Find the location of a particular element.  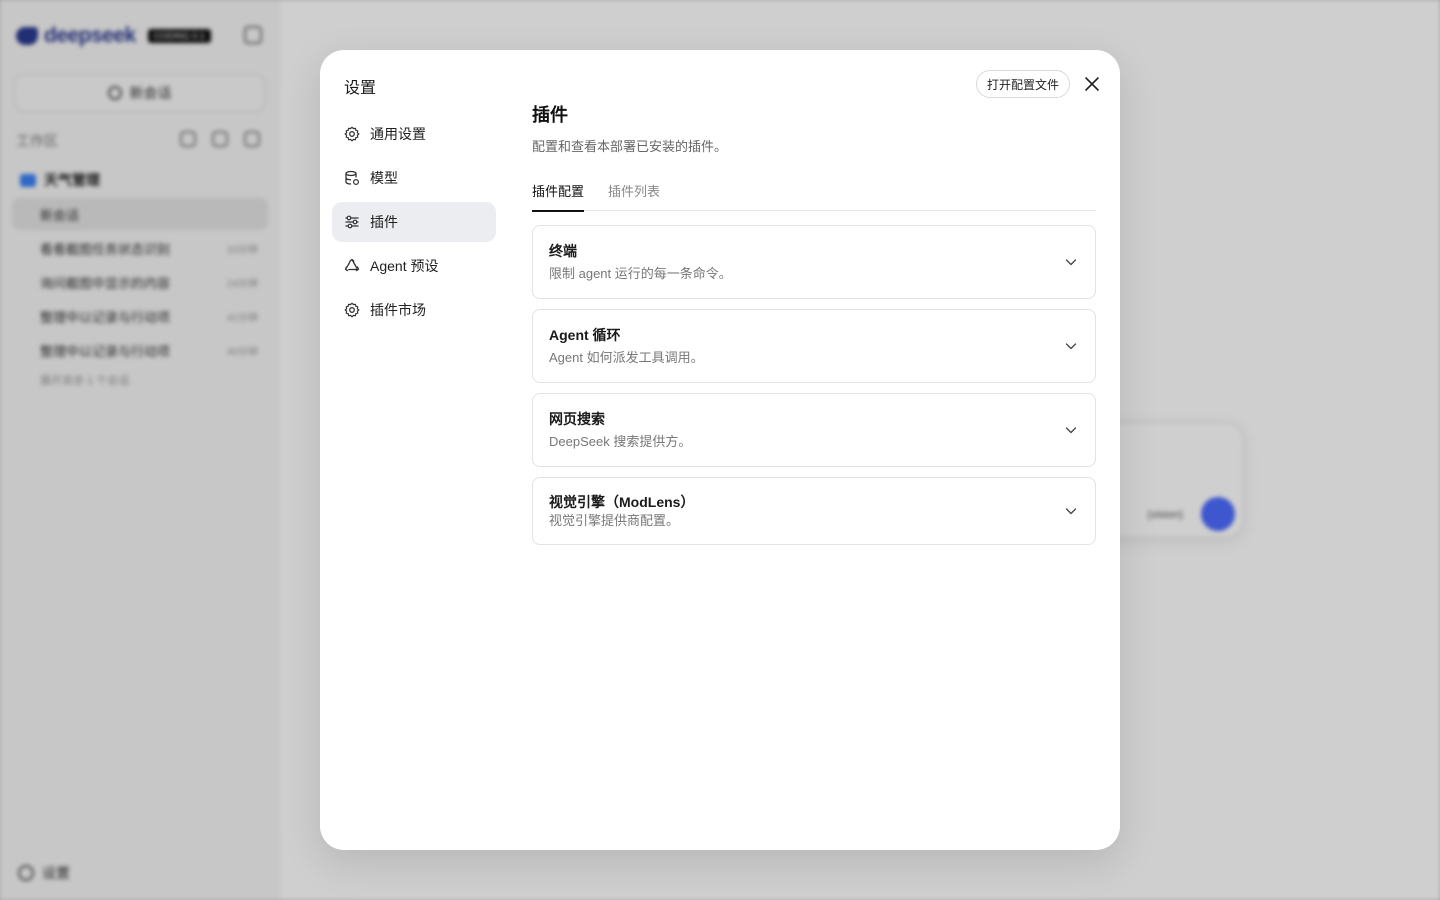

plugin-card-terminal: 终端 限制 agent 运行的每一条命令。 is located at coordinates (814, 262).